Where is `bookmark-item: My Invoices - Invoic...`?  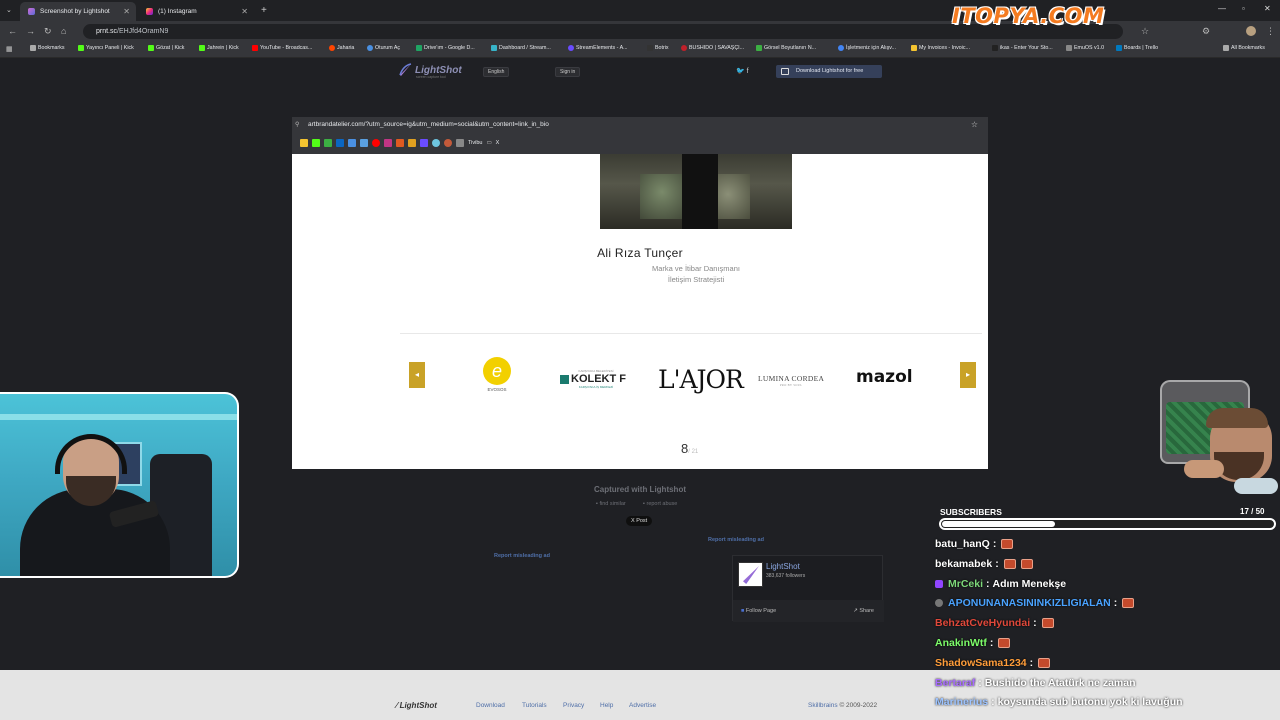
bookmark-item: My Invoices - Invoic... is located at coordinates (940, 48).